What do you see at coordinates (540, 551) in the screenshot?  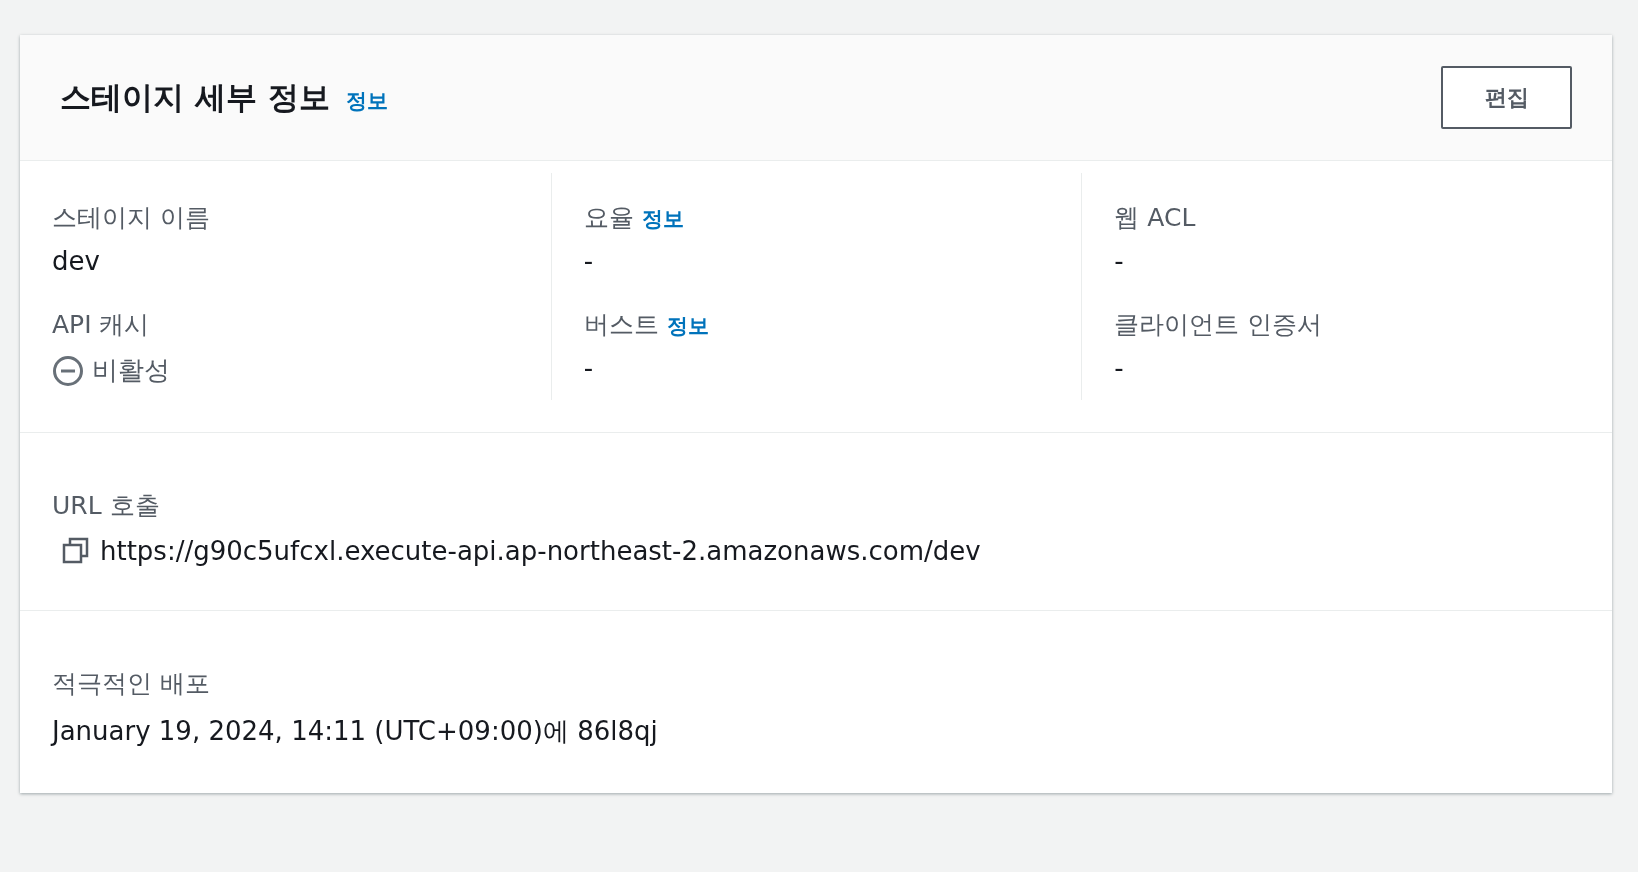 I see `invoke-url: https://g90c5ufcxl.execute-api.ap-northeast-2.amazonaws.com/dev` at bounding box center [540, 551].